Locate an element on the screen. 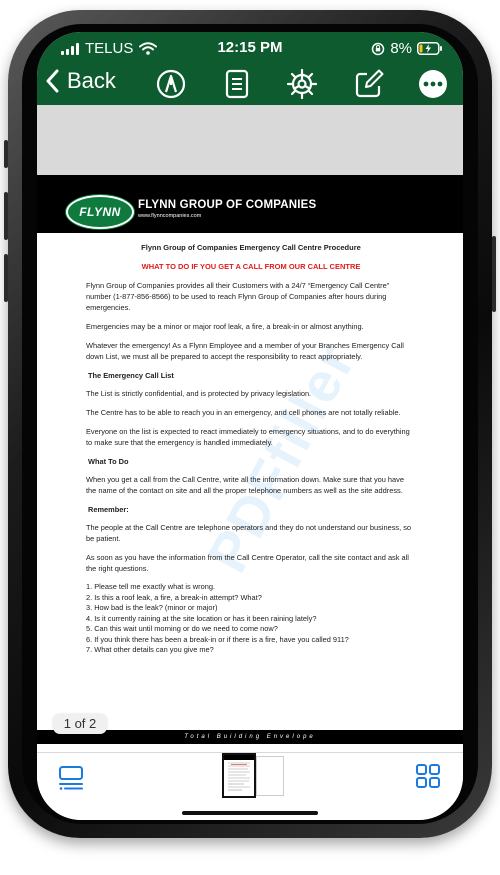 This screenshot has height=875, width=500. logo-text: FLYNN is located at coordinates (100, 212).